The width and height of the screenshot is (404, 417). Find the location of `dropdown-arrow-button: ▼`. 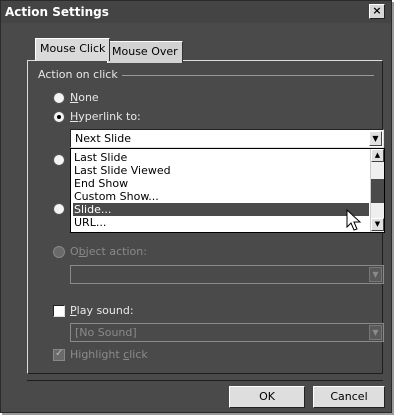

dropdown-arrow-button: ▼ is located at coordinates (375, 138).